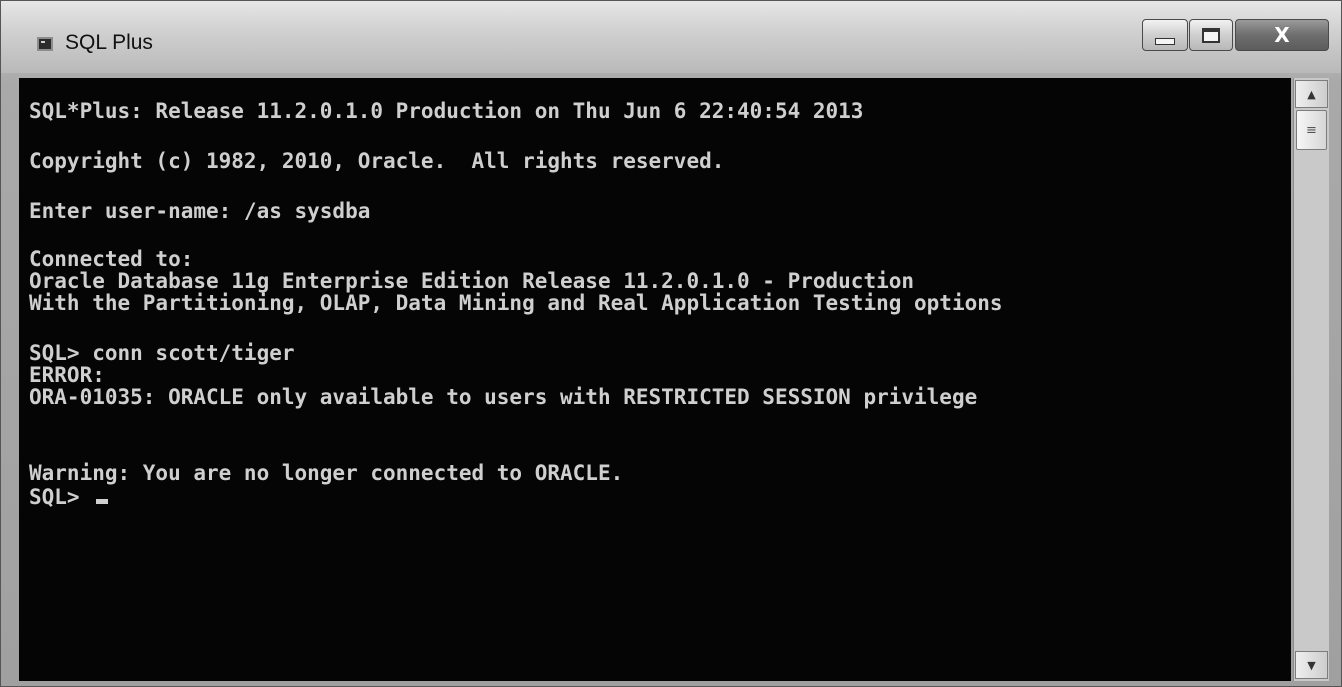  I want to click on sql-prompt: SQL>, so click(61, 497).